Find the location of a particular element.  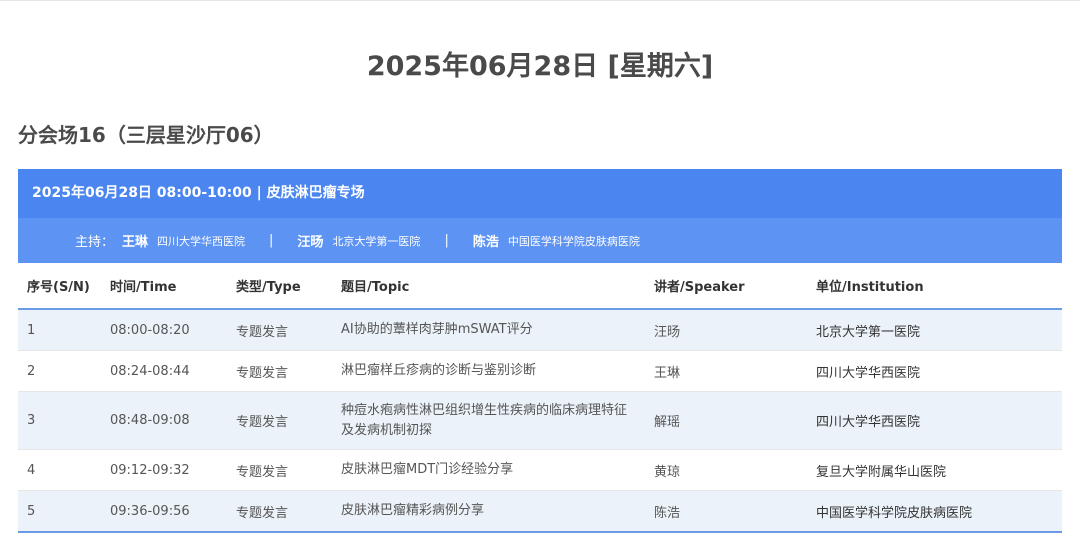

cell-sn: 4 is located at coordinates (59, 470).